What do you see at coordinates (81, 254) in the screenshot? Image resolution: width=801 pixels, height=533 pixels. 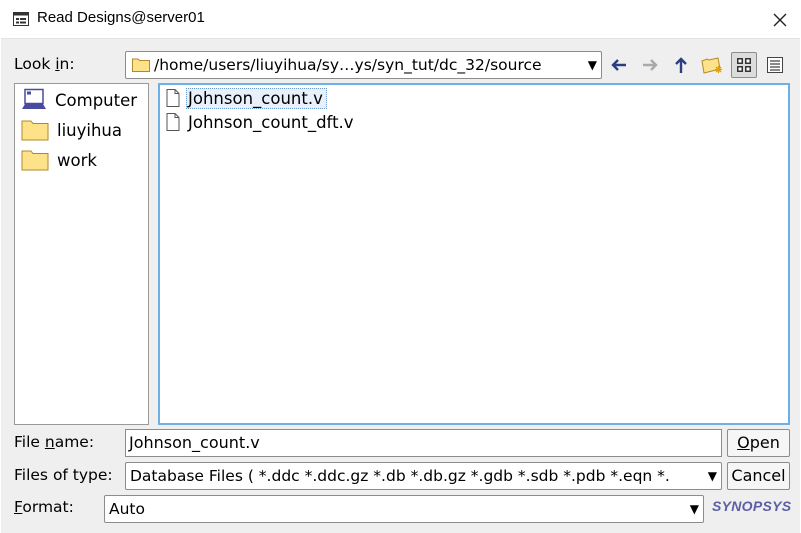 I see `places-sidebar: Computer liuyihua work` at bounding box center [81, 254].